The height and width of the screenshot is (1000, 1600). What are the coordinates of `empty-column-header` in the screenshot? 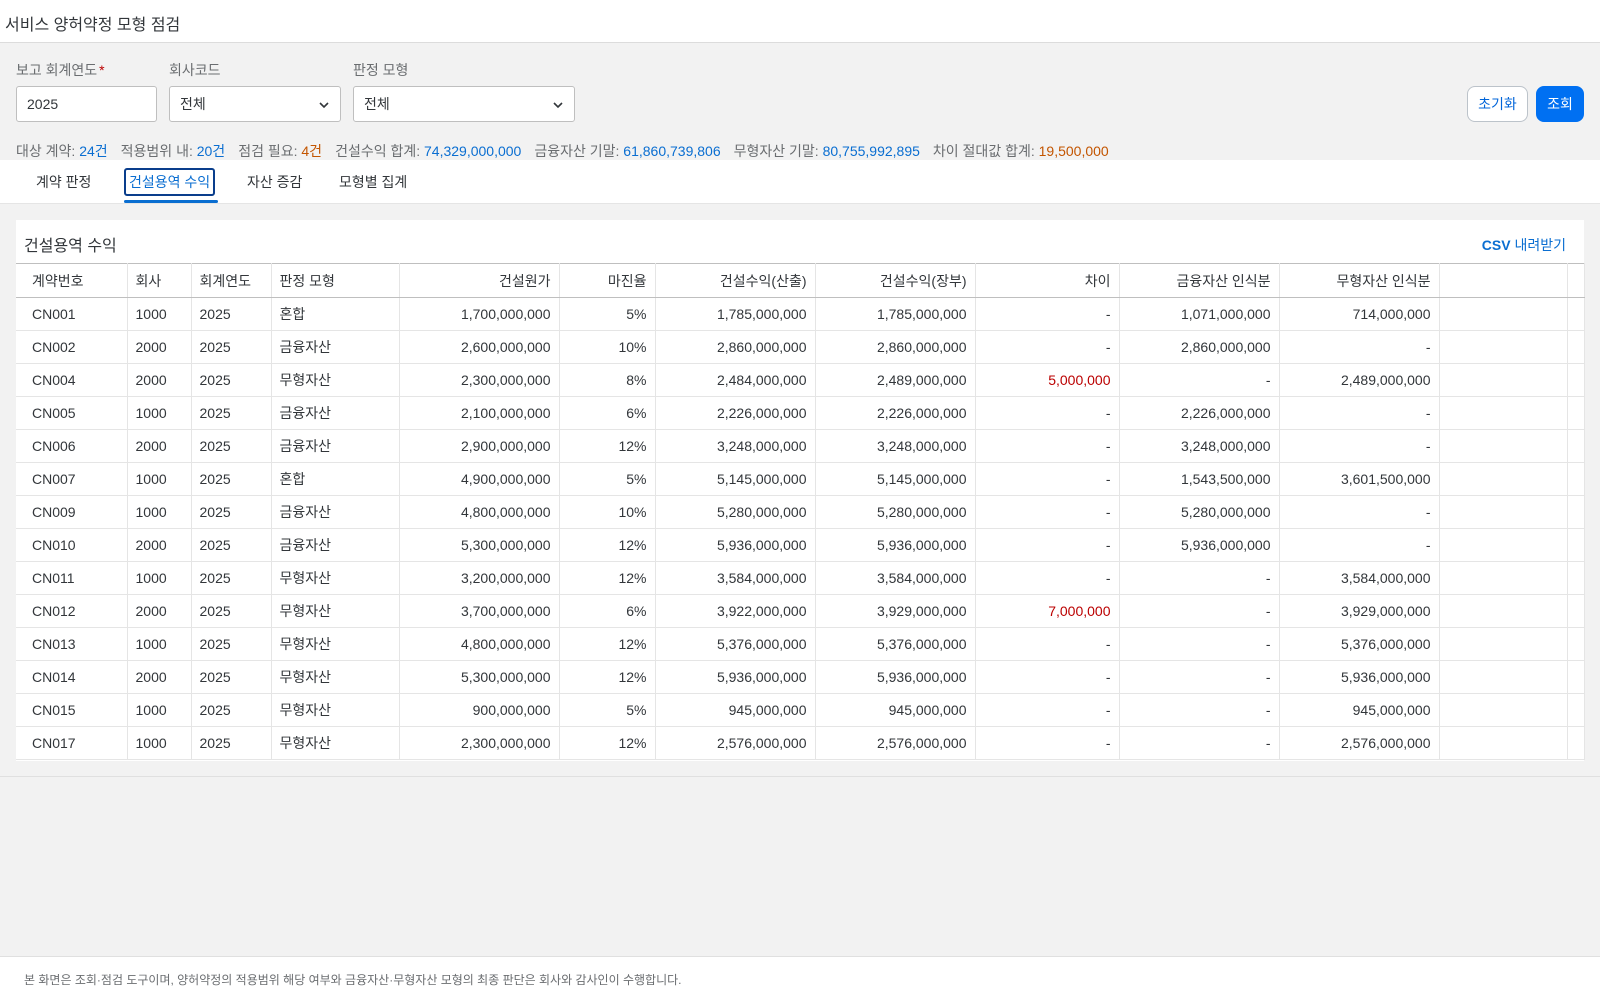 It's located at (1576, 280).